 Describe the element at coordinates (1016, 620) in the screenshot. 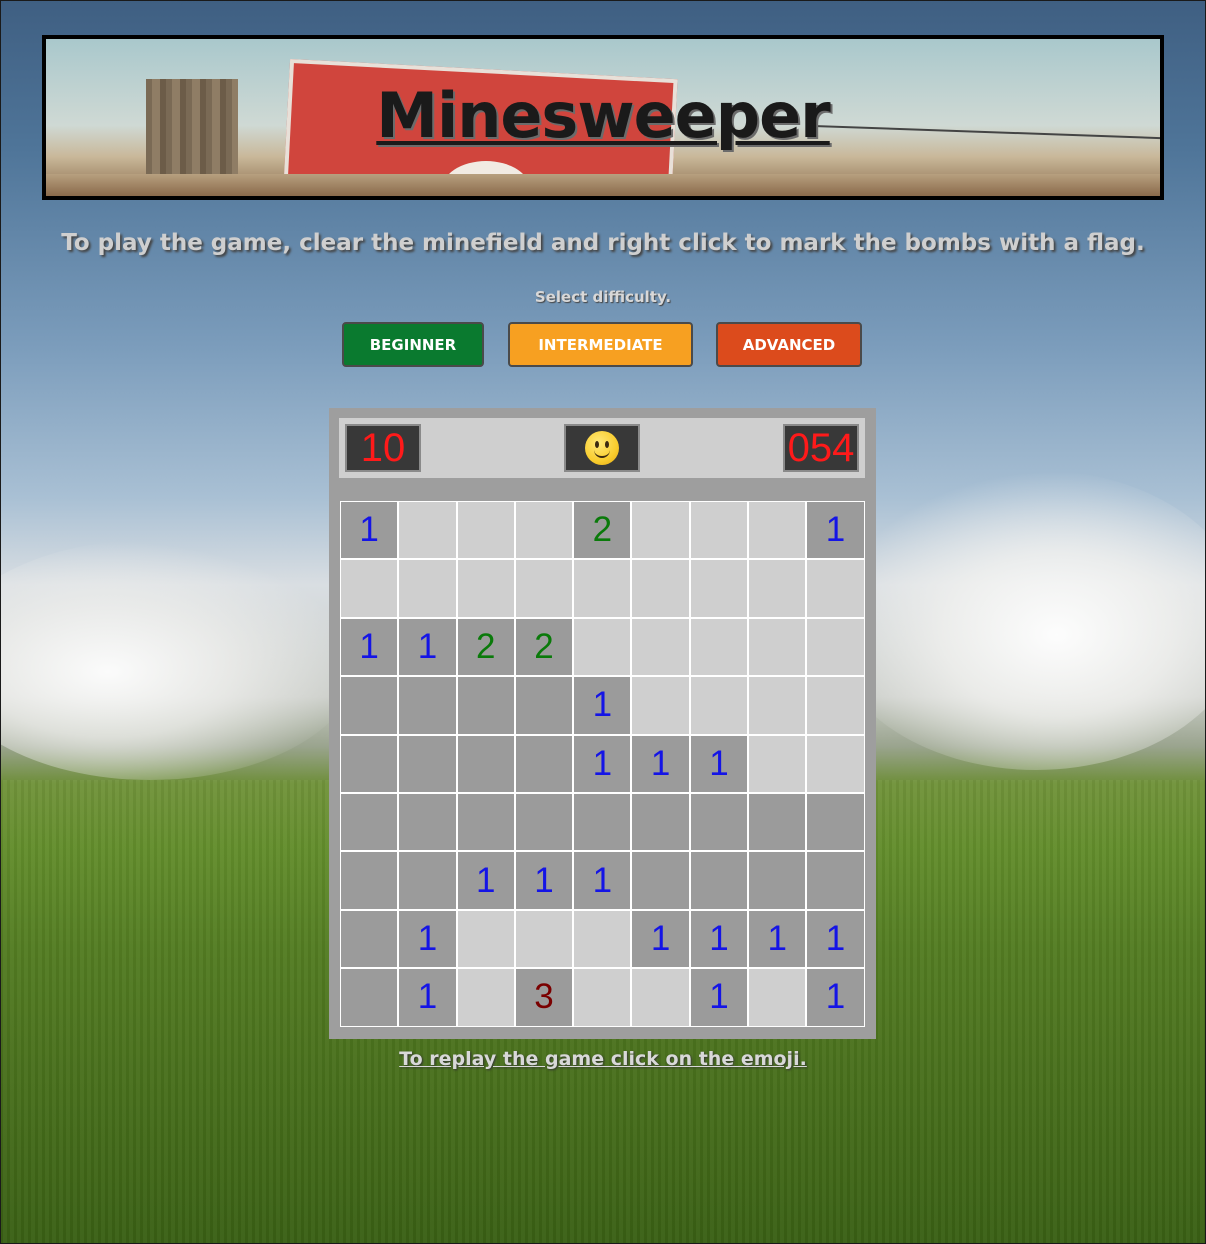

I see `background-cloud-right` at that location.